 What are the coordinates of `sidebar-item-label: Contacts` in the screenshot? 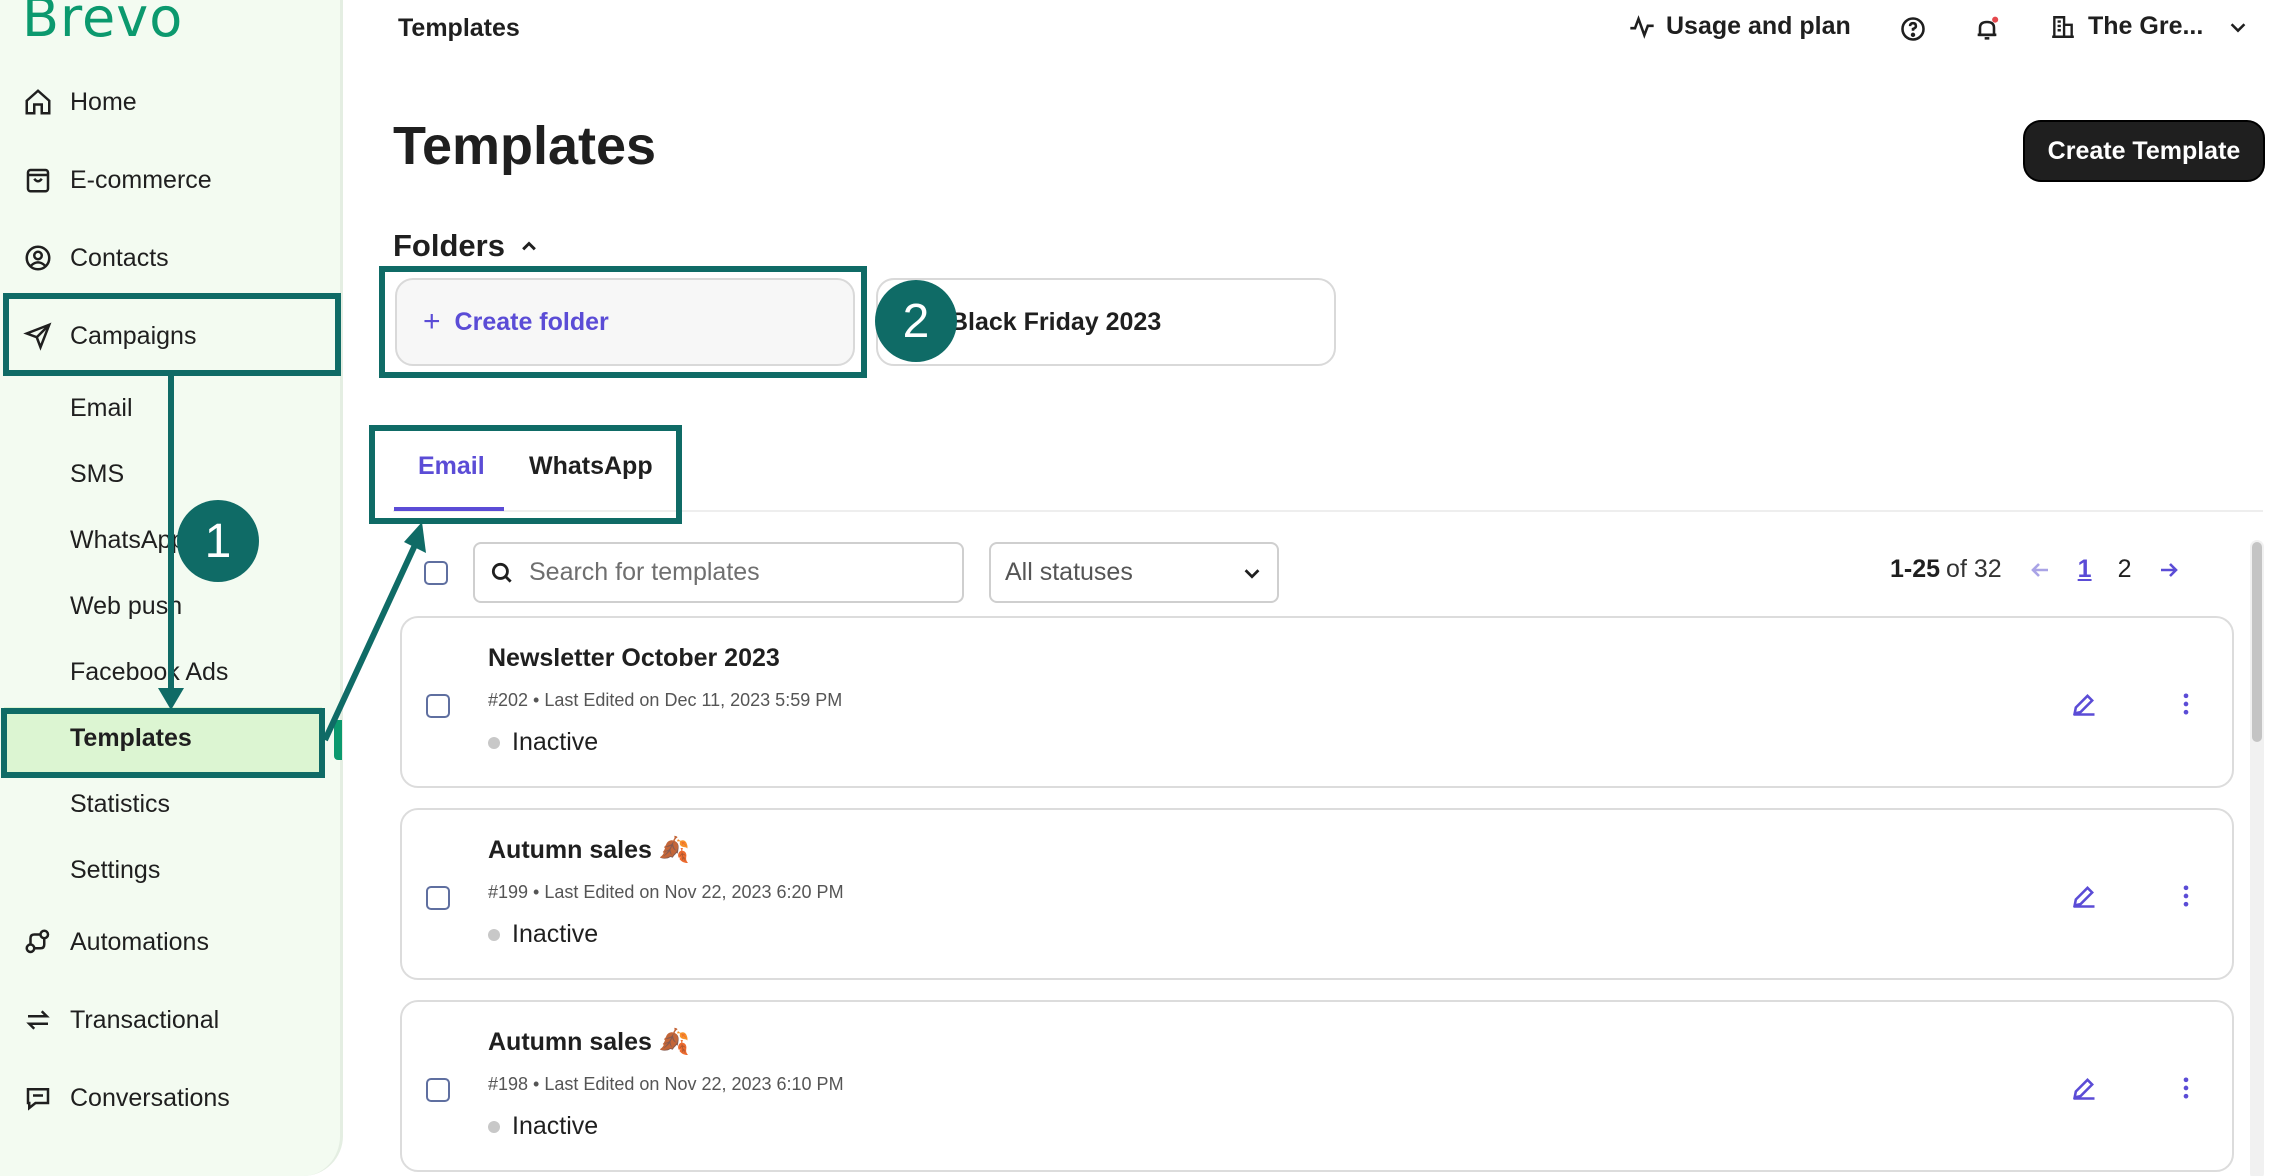 It's located at (119, 257).